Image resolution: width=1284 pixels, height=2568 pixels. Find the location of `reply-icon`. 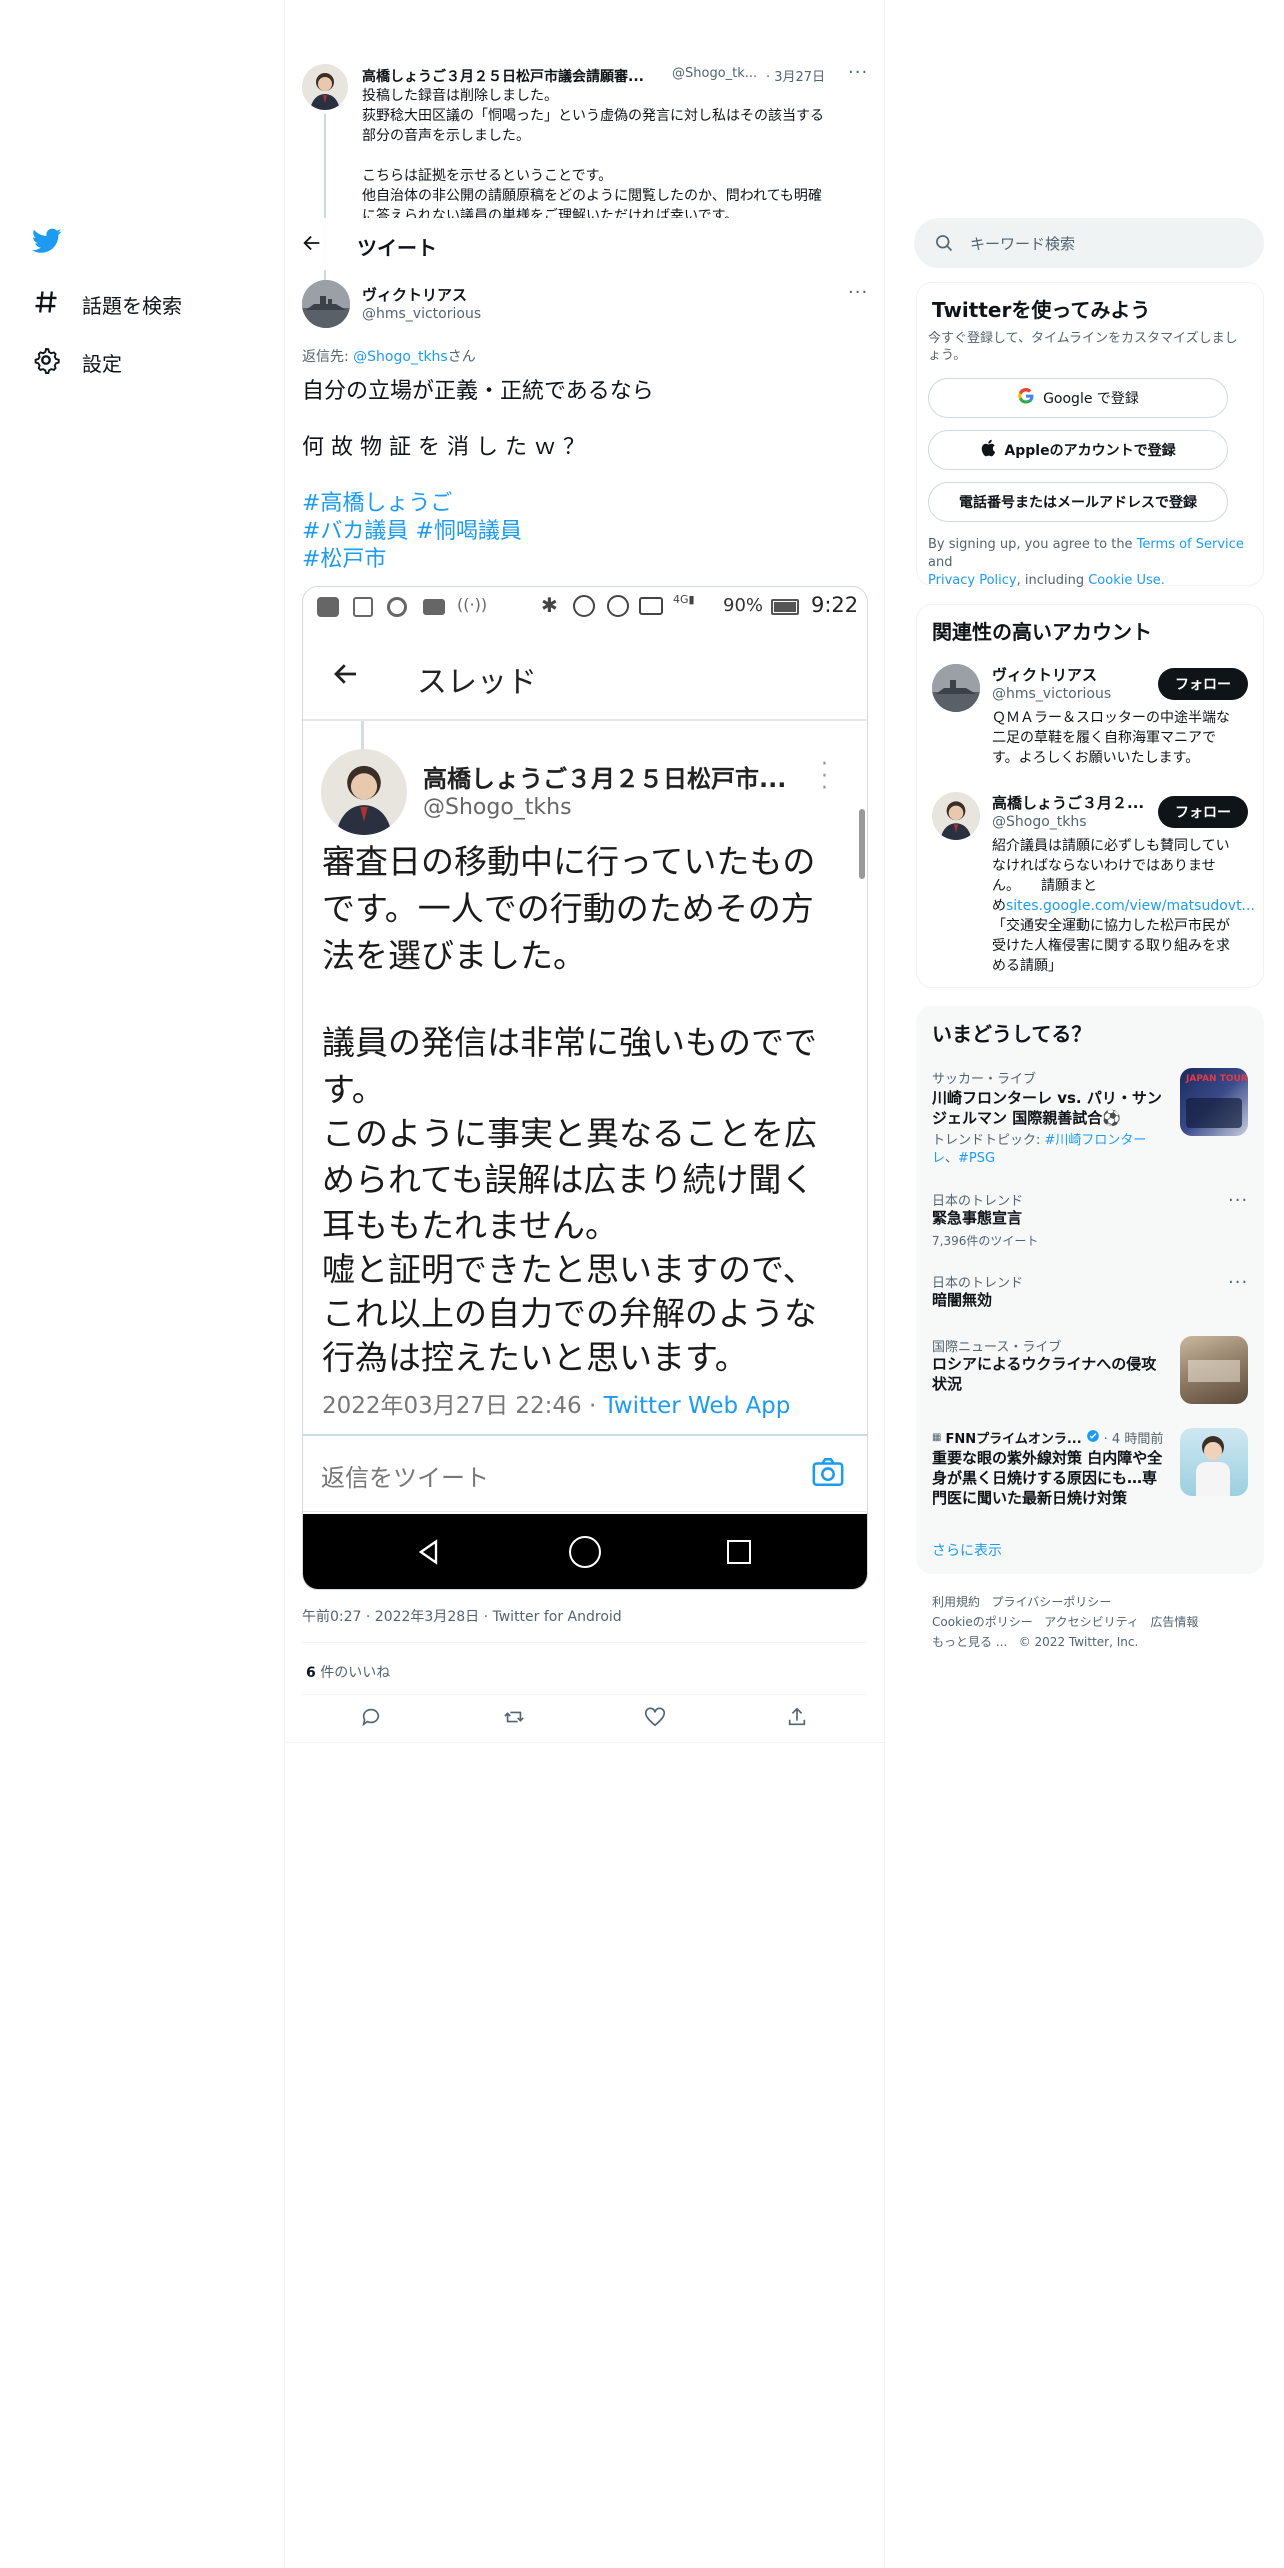

reply-icon is located at coordinates (373, 1719).